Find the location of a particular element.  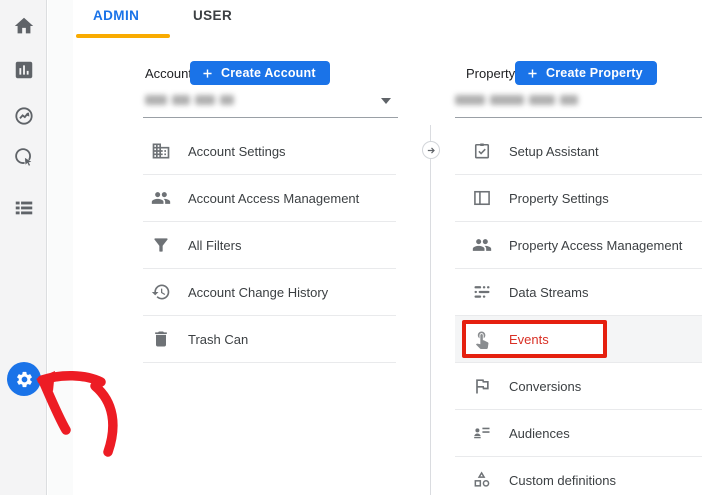

account-item-trash-can: Trash Can is located at coordinates (269, 339).